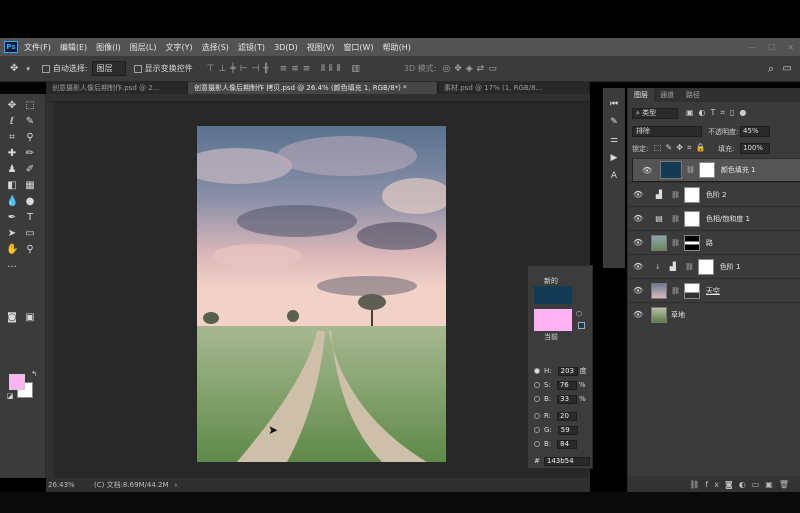  Describe the element at coordinates (614, 104) in the screenshot. I see `history-panel-icon: ⏮` at that location.